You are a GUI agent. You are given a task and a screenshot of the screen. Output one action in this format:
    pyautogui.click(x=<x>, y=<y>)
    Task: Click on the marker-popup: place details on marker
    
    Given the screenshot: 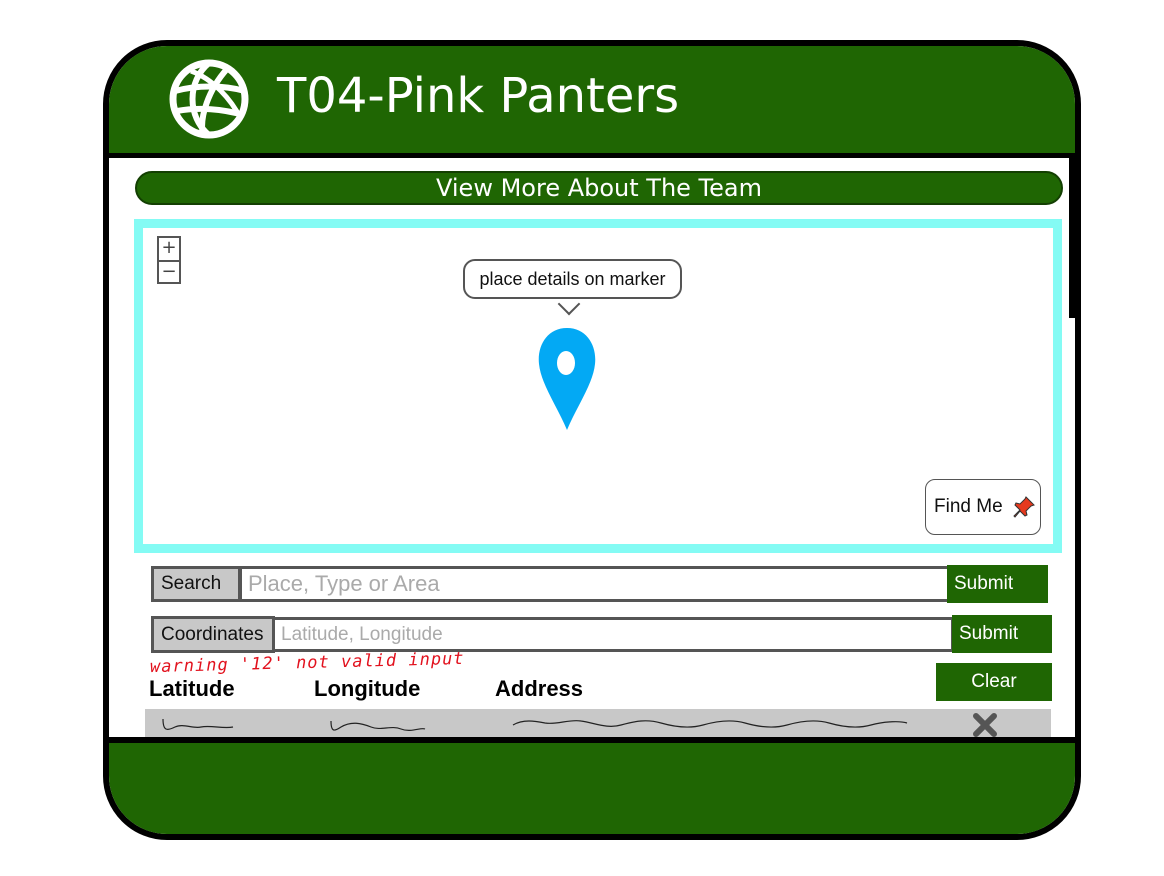 What is the action you would take?
    pyautogui.click(x=572, y=279)
    